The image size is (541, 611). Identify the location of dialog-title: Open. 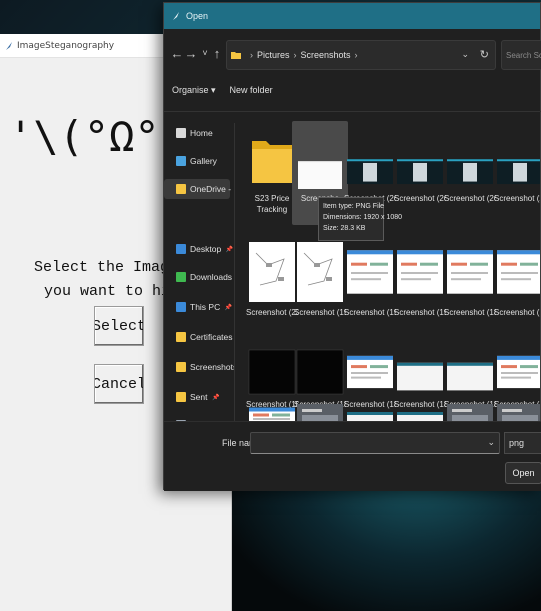
(197, 16).